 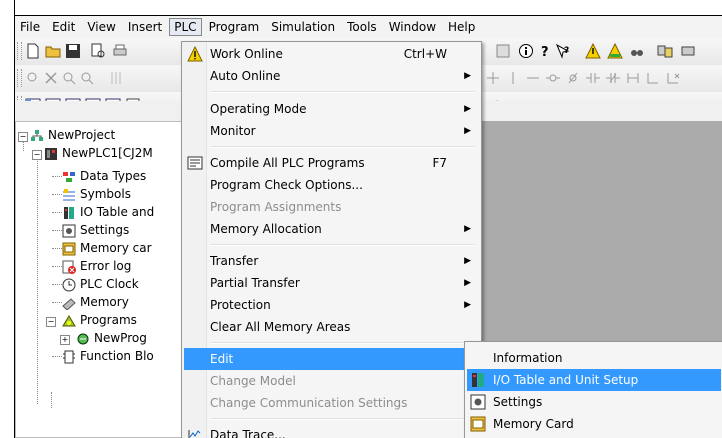 What do you see at coordinates (120, 51) in the screenshot?
I see `print-icon` at bounding box center [120, 51].